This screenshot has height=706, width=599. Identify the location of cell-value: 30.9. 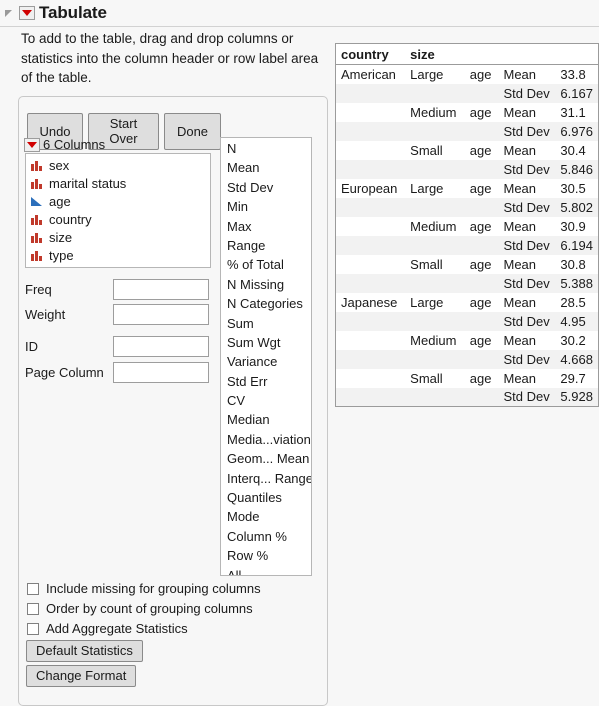
(573, 226).